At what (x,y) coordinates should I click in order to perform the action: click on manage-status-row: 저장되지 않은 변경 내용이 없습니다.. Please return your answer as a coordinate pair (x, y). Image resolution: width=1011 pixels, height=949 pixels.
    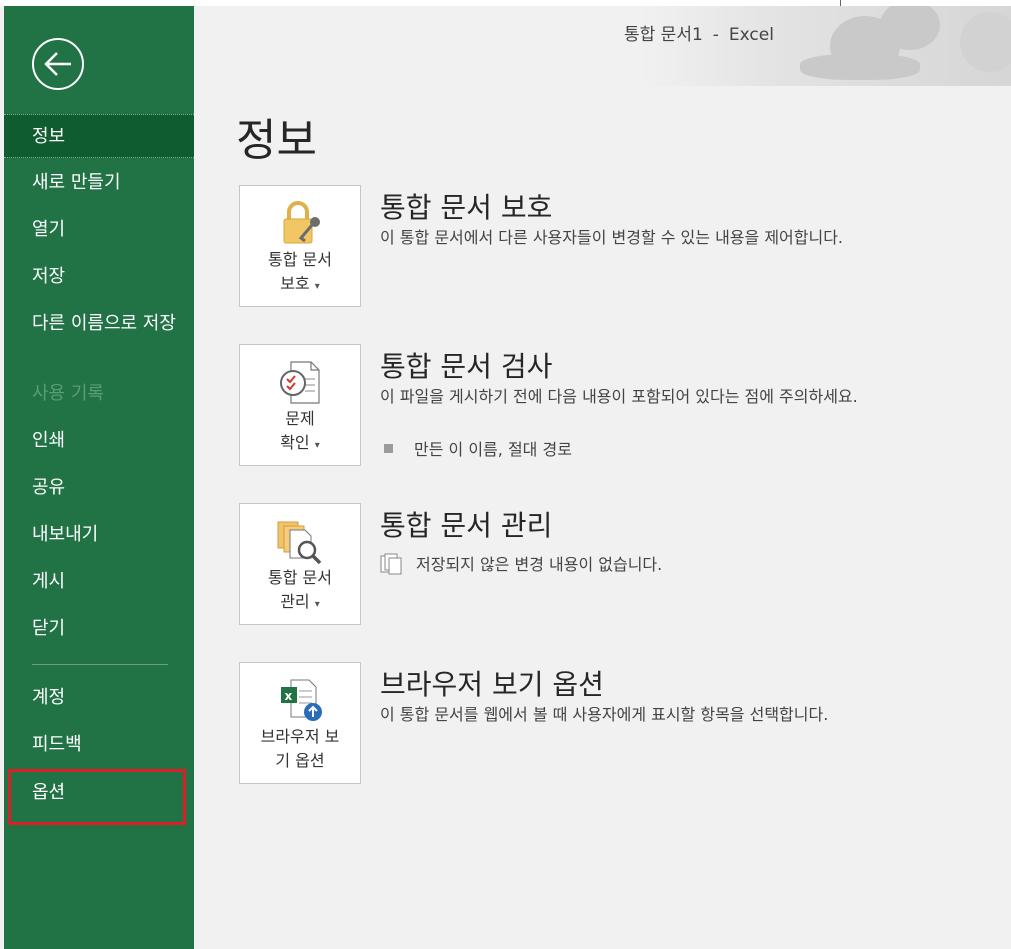
    Looking at the image, I should click on (521, 564).